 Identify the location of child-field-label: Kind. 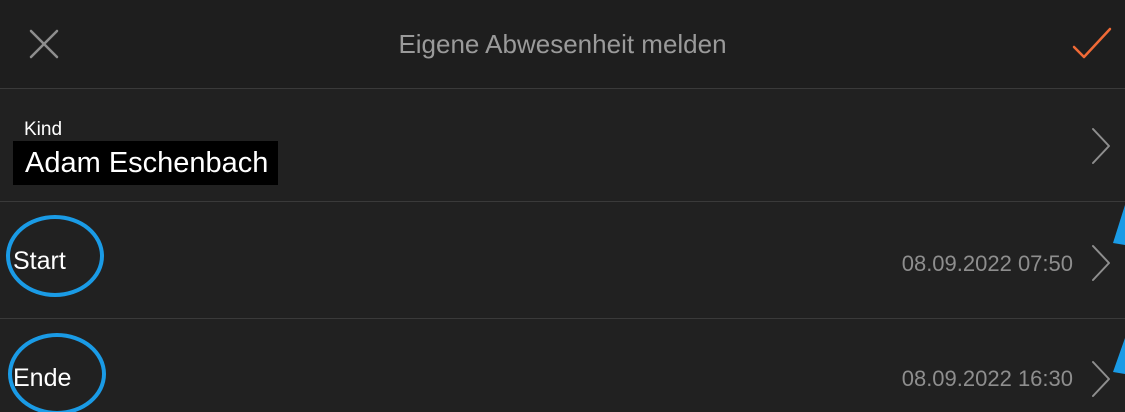
(43, 129).